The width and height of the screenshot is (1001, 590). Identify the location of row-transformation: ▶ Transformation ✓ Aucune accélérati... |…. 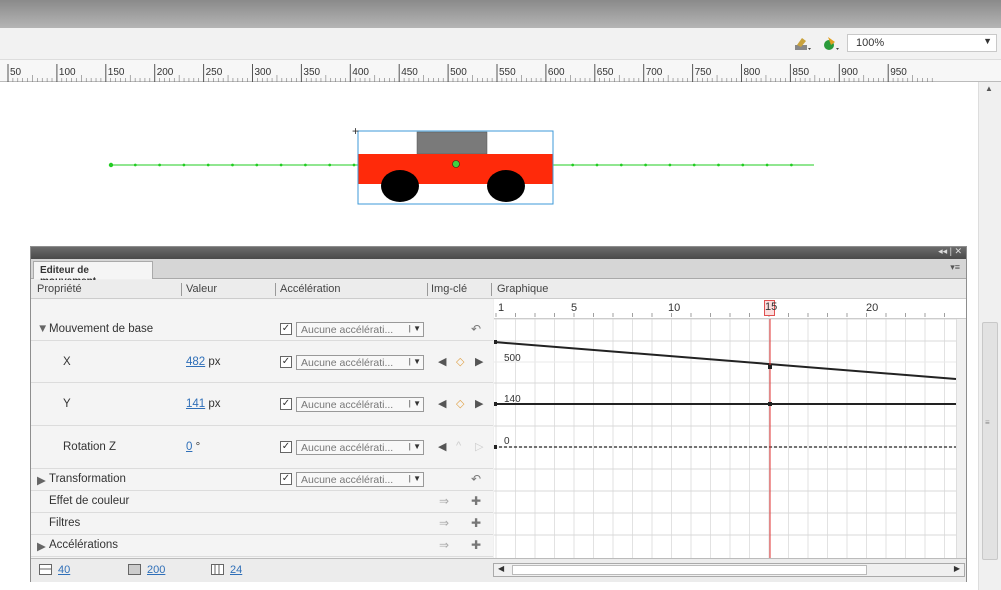
(262, 480).